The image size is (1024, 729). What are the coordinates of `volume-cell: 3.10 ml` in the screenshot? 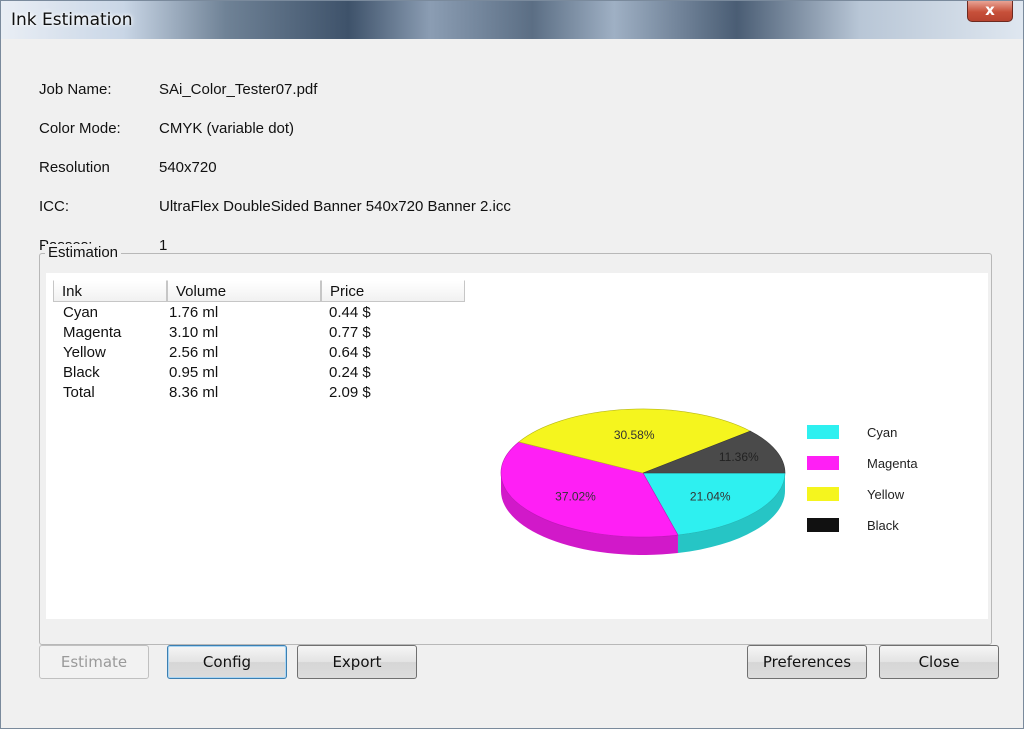 It's located at (194, 332).